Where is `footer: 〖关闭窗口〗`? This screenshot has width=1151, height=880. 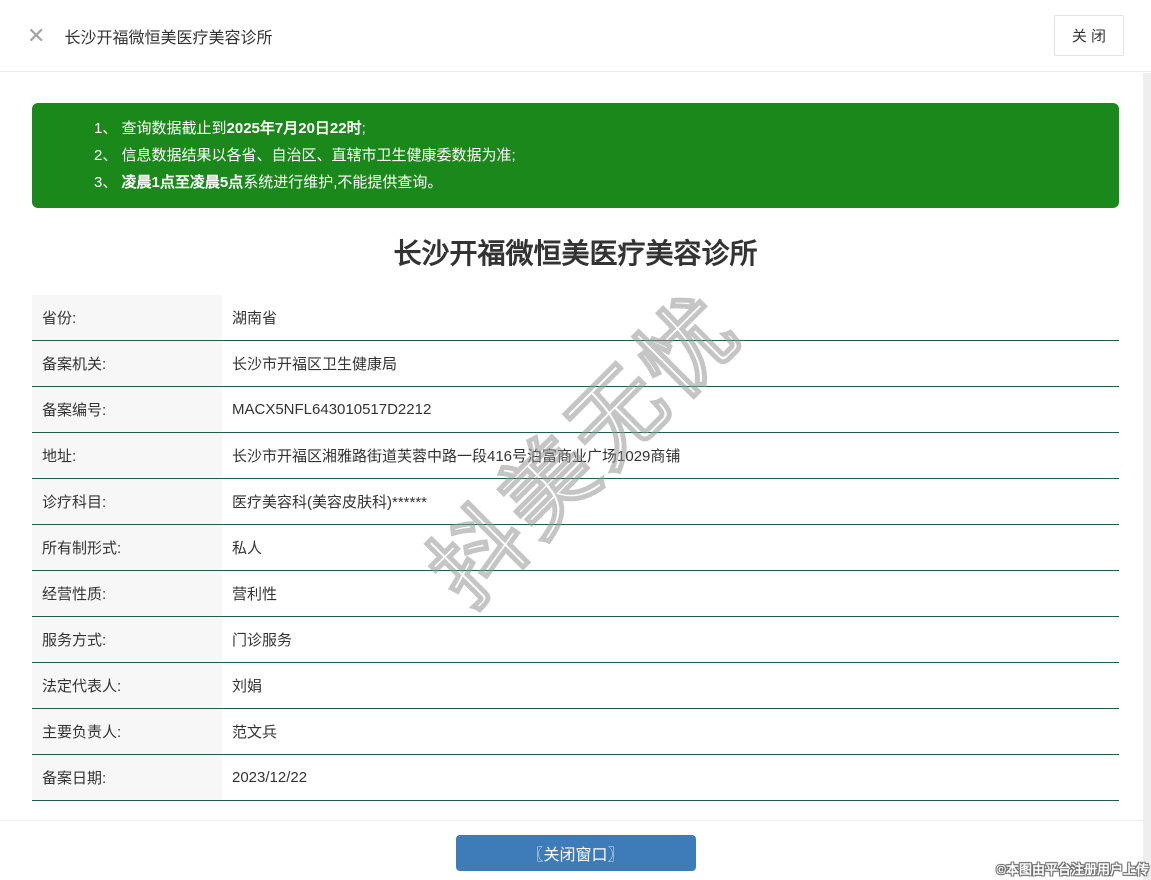 footer: 〖关闭窗口〗 is located at coordinates (575, 846).